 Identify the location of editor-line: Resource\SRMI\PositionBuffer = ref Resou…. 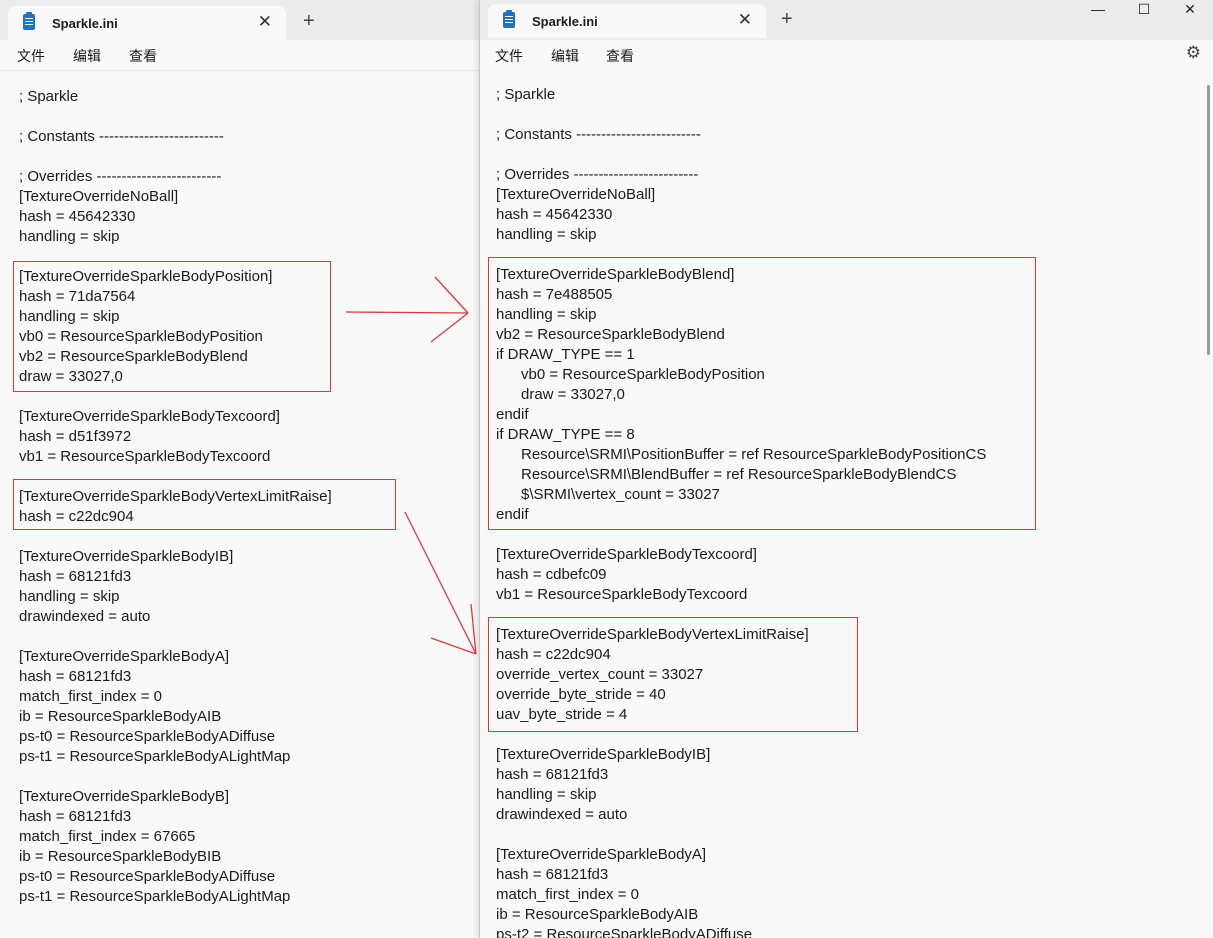
(741, 454).